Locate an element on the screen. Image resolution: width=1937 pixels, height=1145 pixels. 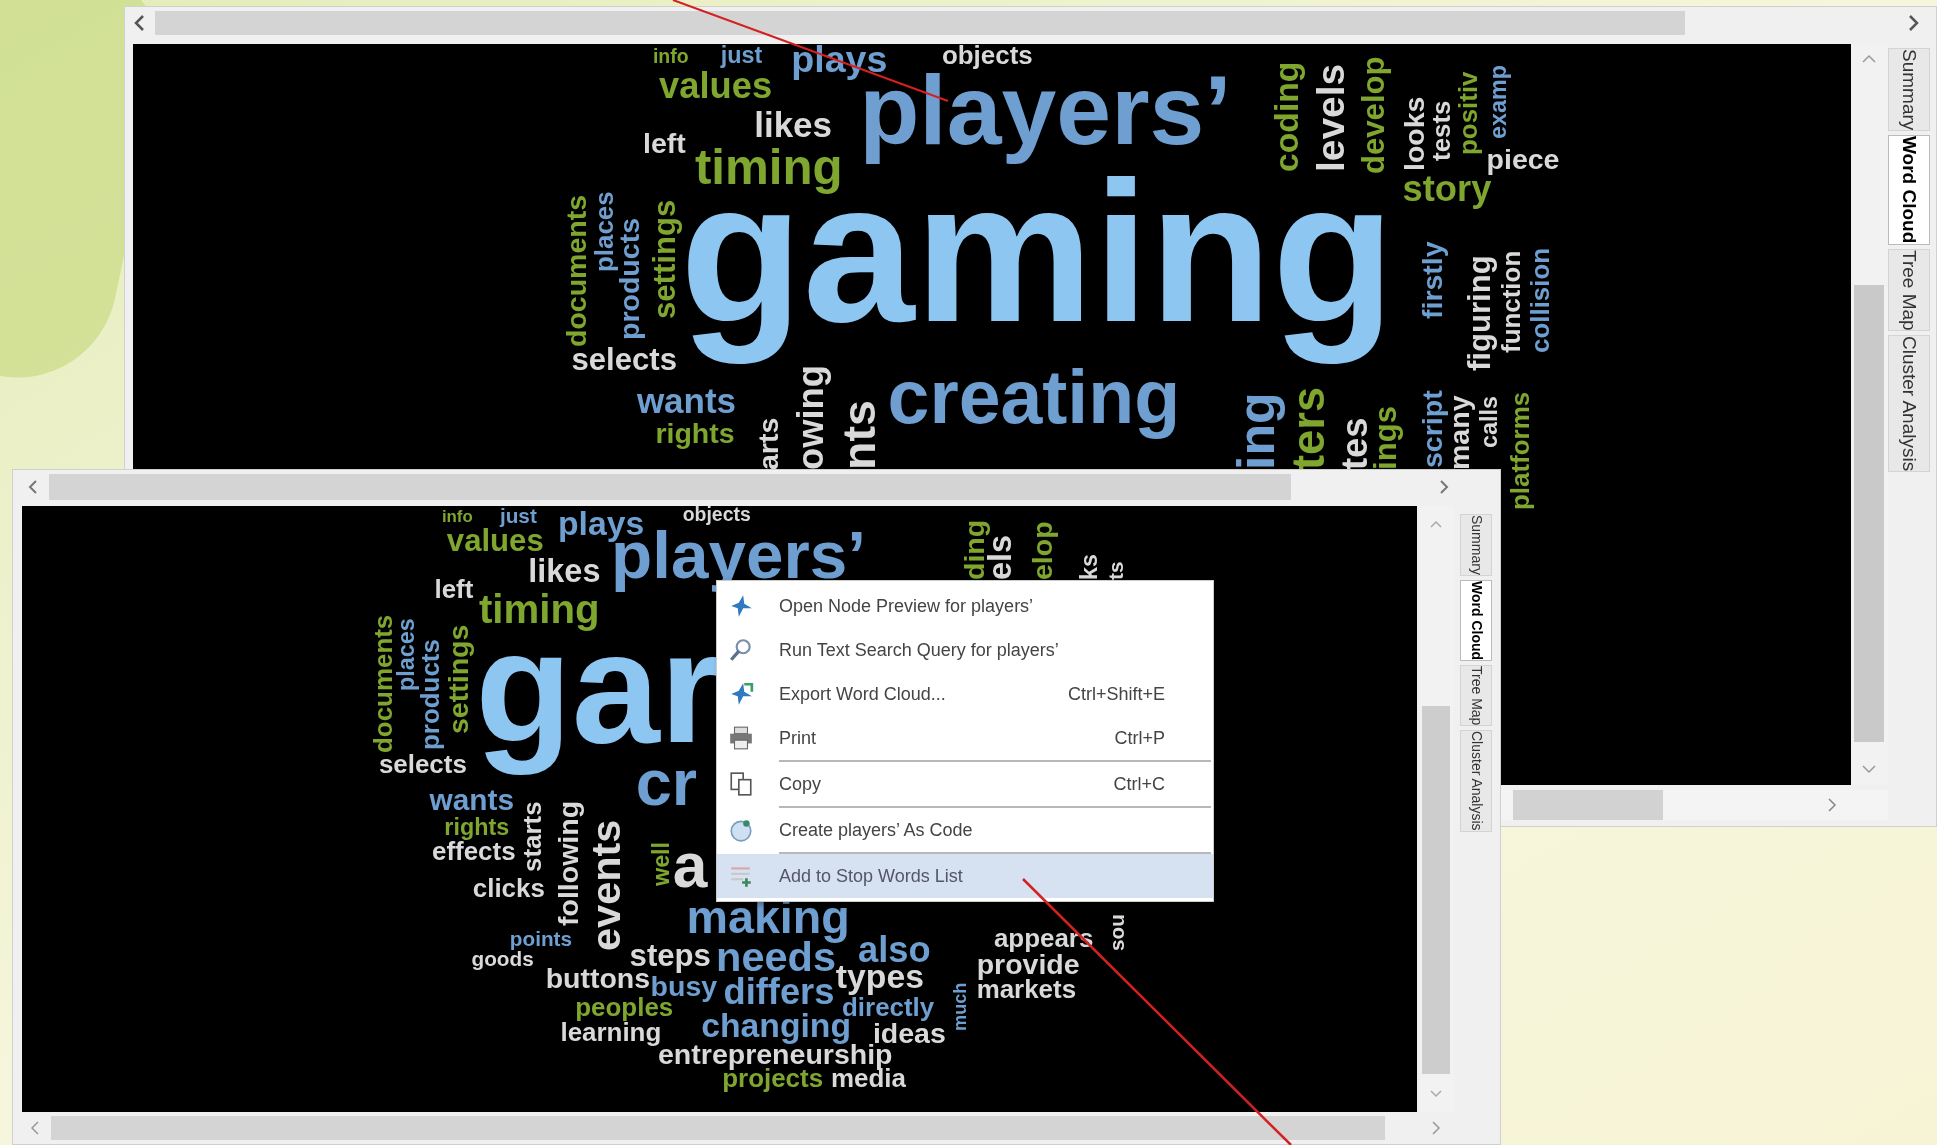
cloud-word: clicks is located at coordinates (508, 890).